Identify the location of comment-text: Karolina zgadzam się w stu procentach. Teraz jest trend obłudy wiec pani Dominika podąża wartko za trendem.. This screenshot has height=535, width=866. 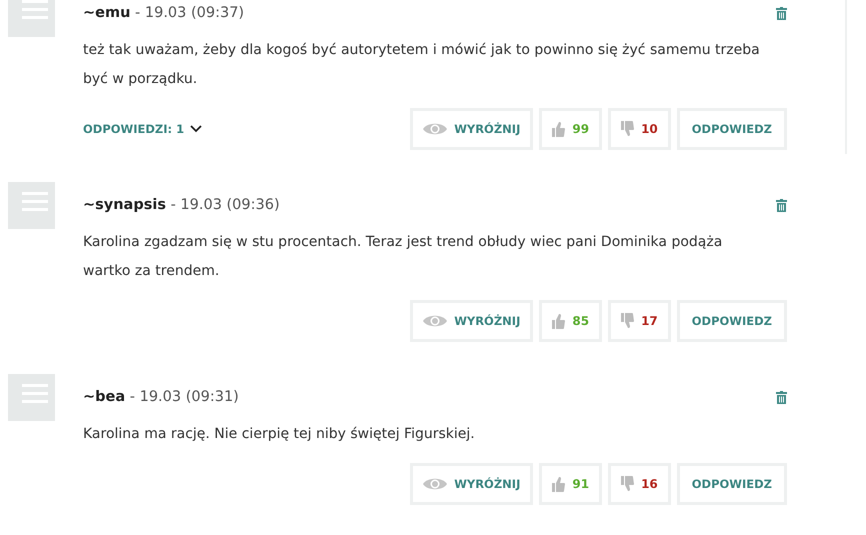
(403, 257).